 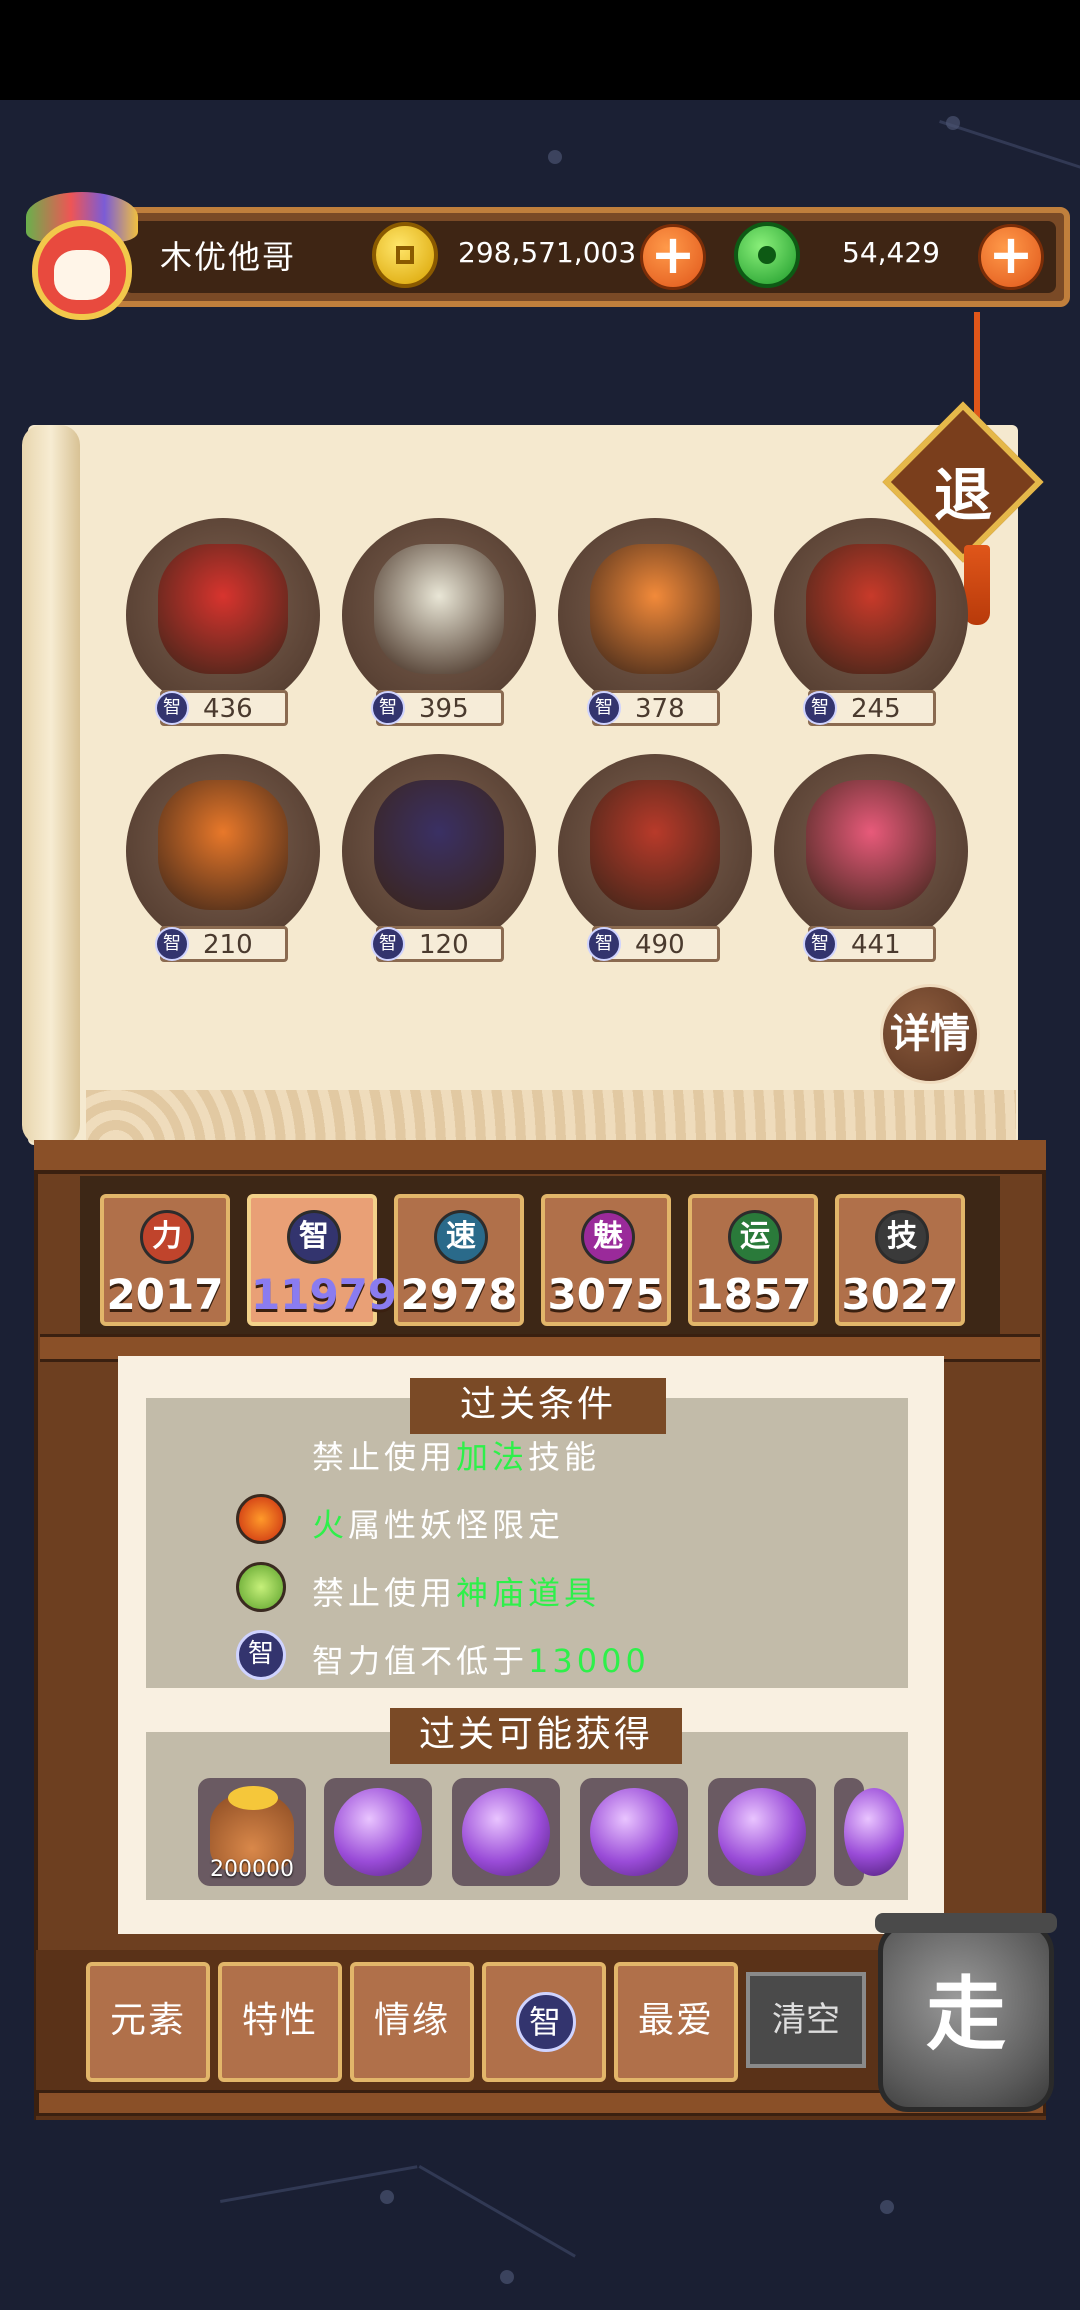 I want to click on gold-coin-icon, so click(x=405, y=255).